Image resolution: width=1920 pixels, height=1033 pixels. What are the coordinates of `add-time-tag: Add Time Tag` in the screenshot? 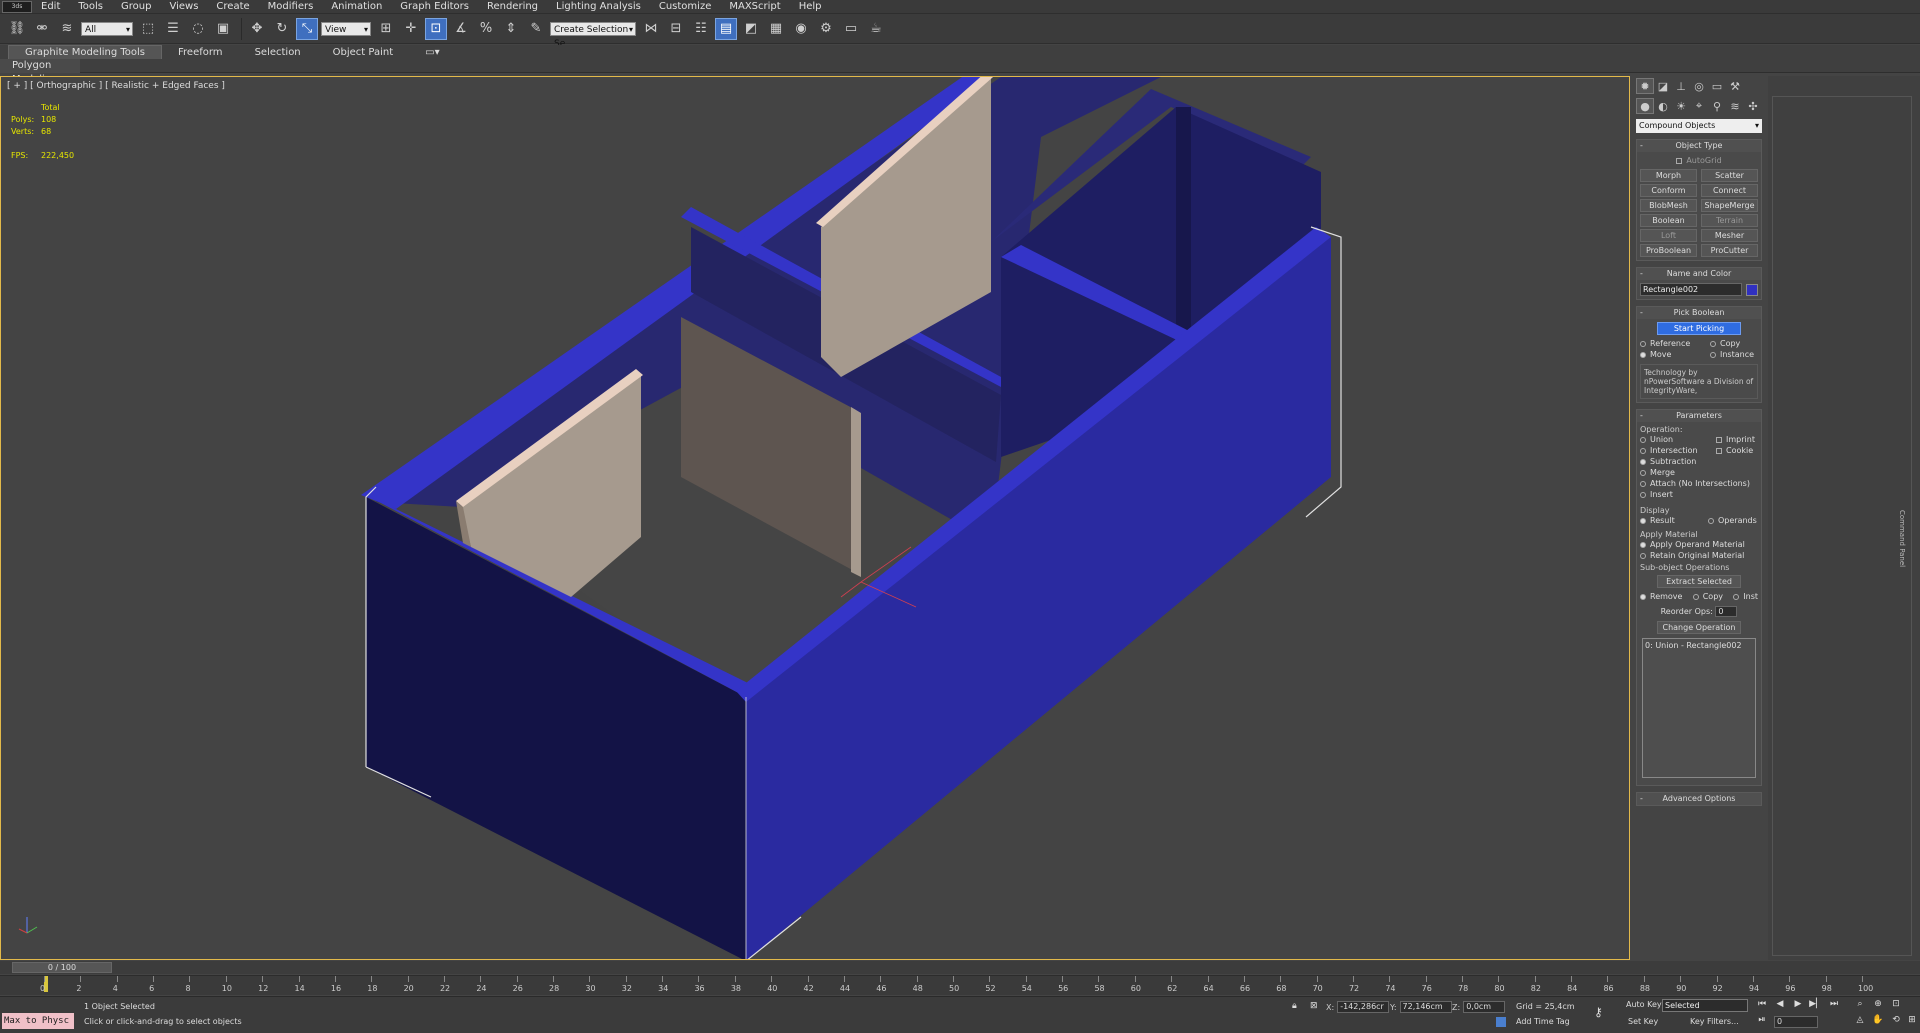 It's located at (1543, 1021).